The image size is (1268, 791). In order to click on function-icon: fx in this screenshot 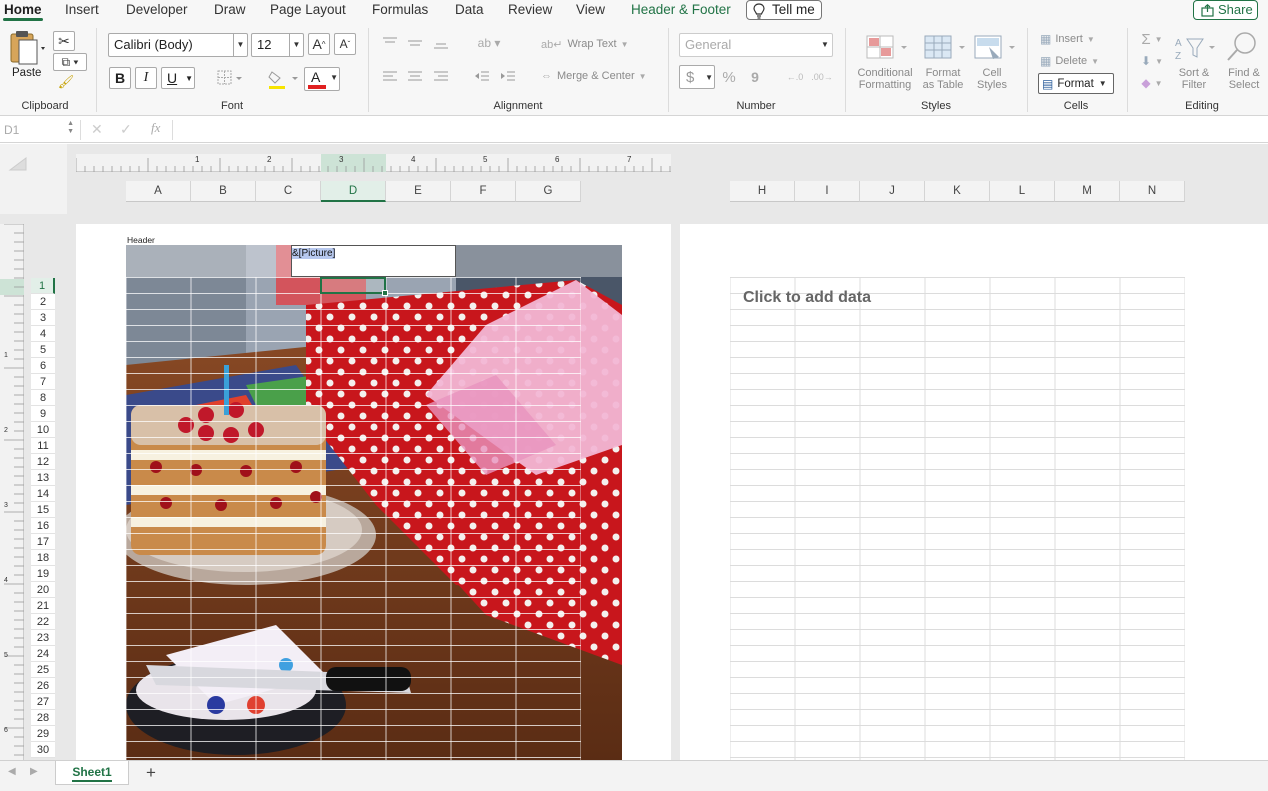, I will do `click(155, 128)`.